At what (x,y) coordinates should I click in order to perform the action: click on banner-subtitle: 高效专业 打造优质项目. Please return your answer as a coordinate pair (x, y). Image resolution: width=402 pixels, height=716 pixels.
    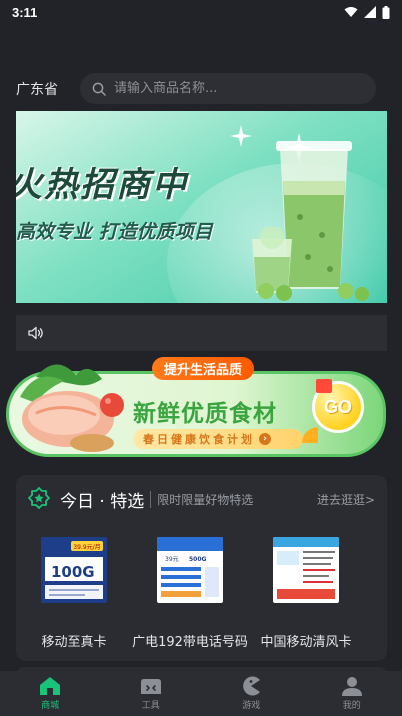
    Looking at the image, I should click on (114, 232).